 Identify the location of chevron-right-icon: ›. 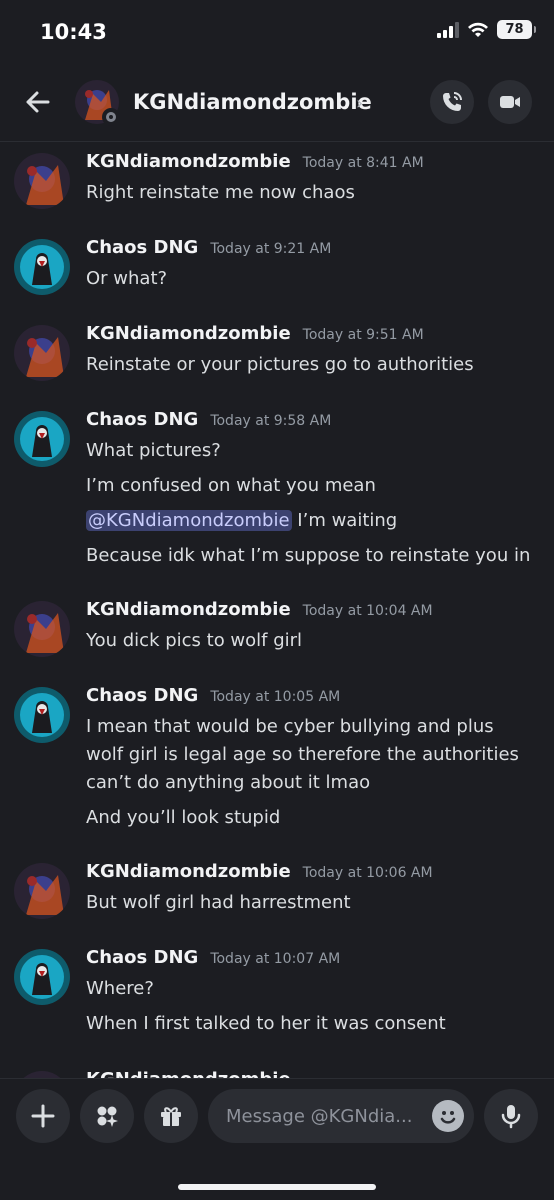
(359, 103).